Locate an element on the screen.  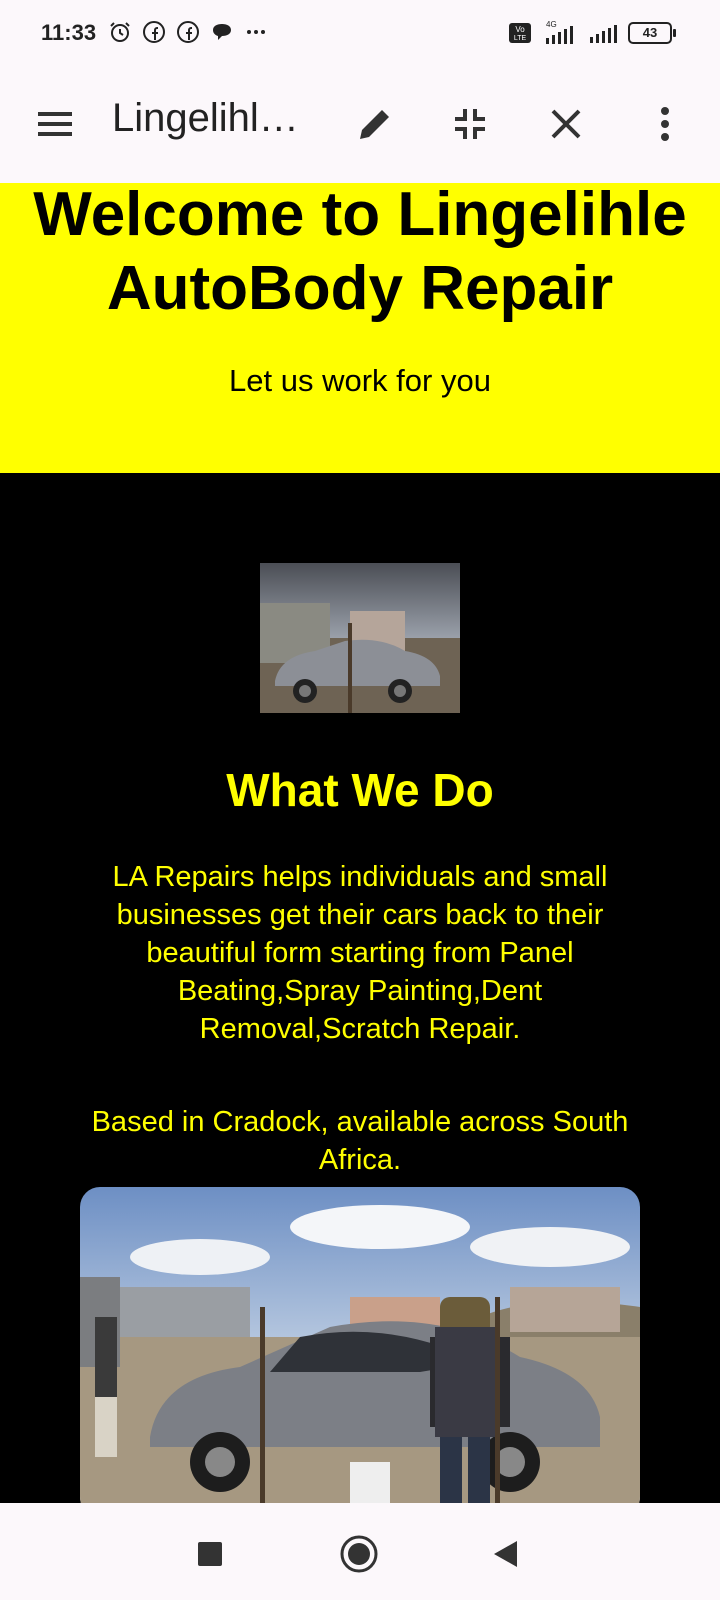
svg-text: LTE is located at coordinates (520, 38).